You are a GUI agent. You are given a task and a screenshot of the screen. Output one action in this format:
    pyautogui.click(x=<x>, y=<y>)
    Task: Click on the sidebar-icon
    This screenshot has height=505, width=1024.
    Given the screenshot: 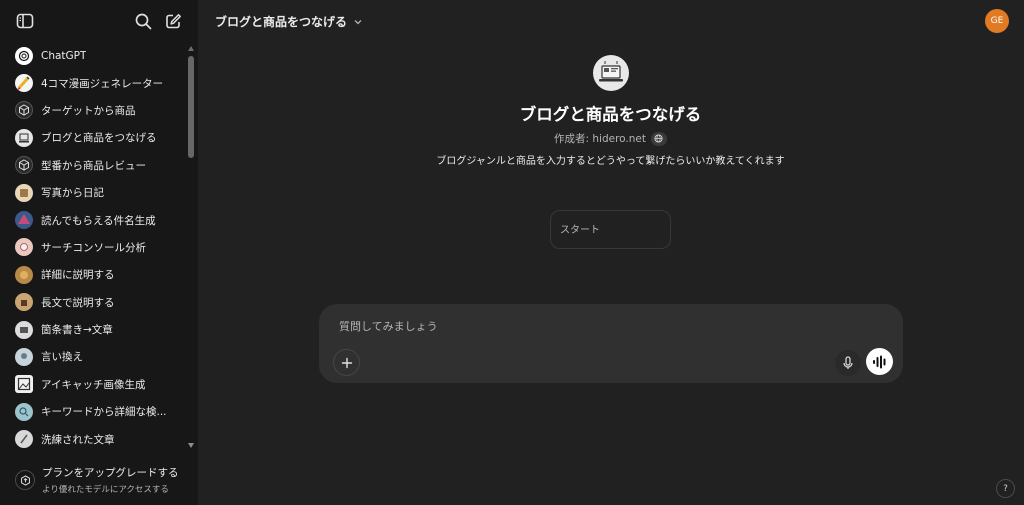 What is the action you would take?
    pyautogui.click(x=25, y=21)
    